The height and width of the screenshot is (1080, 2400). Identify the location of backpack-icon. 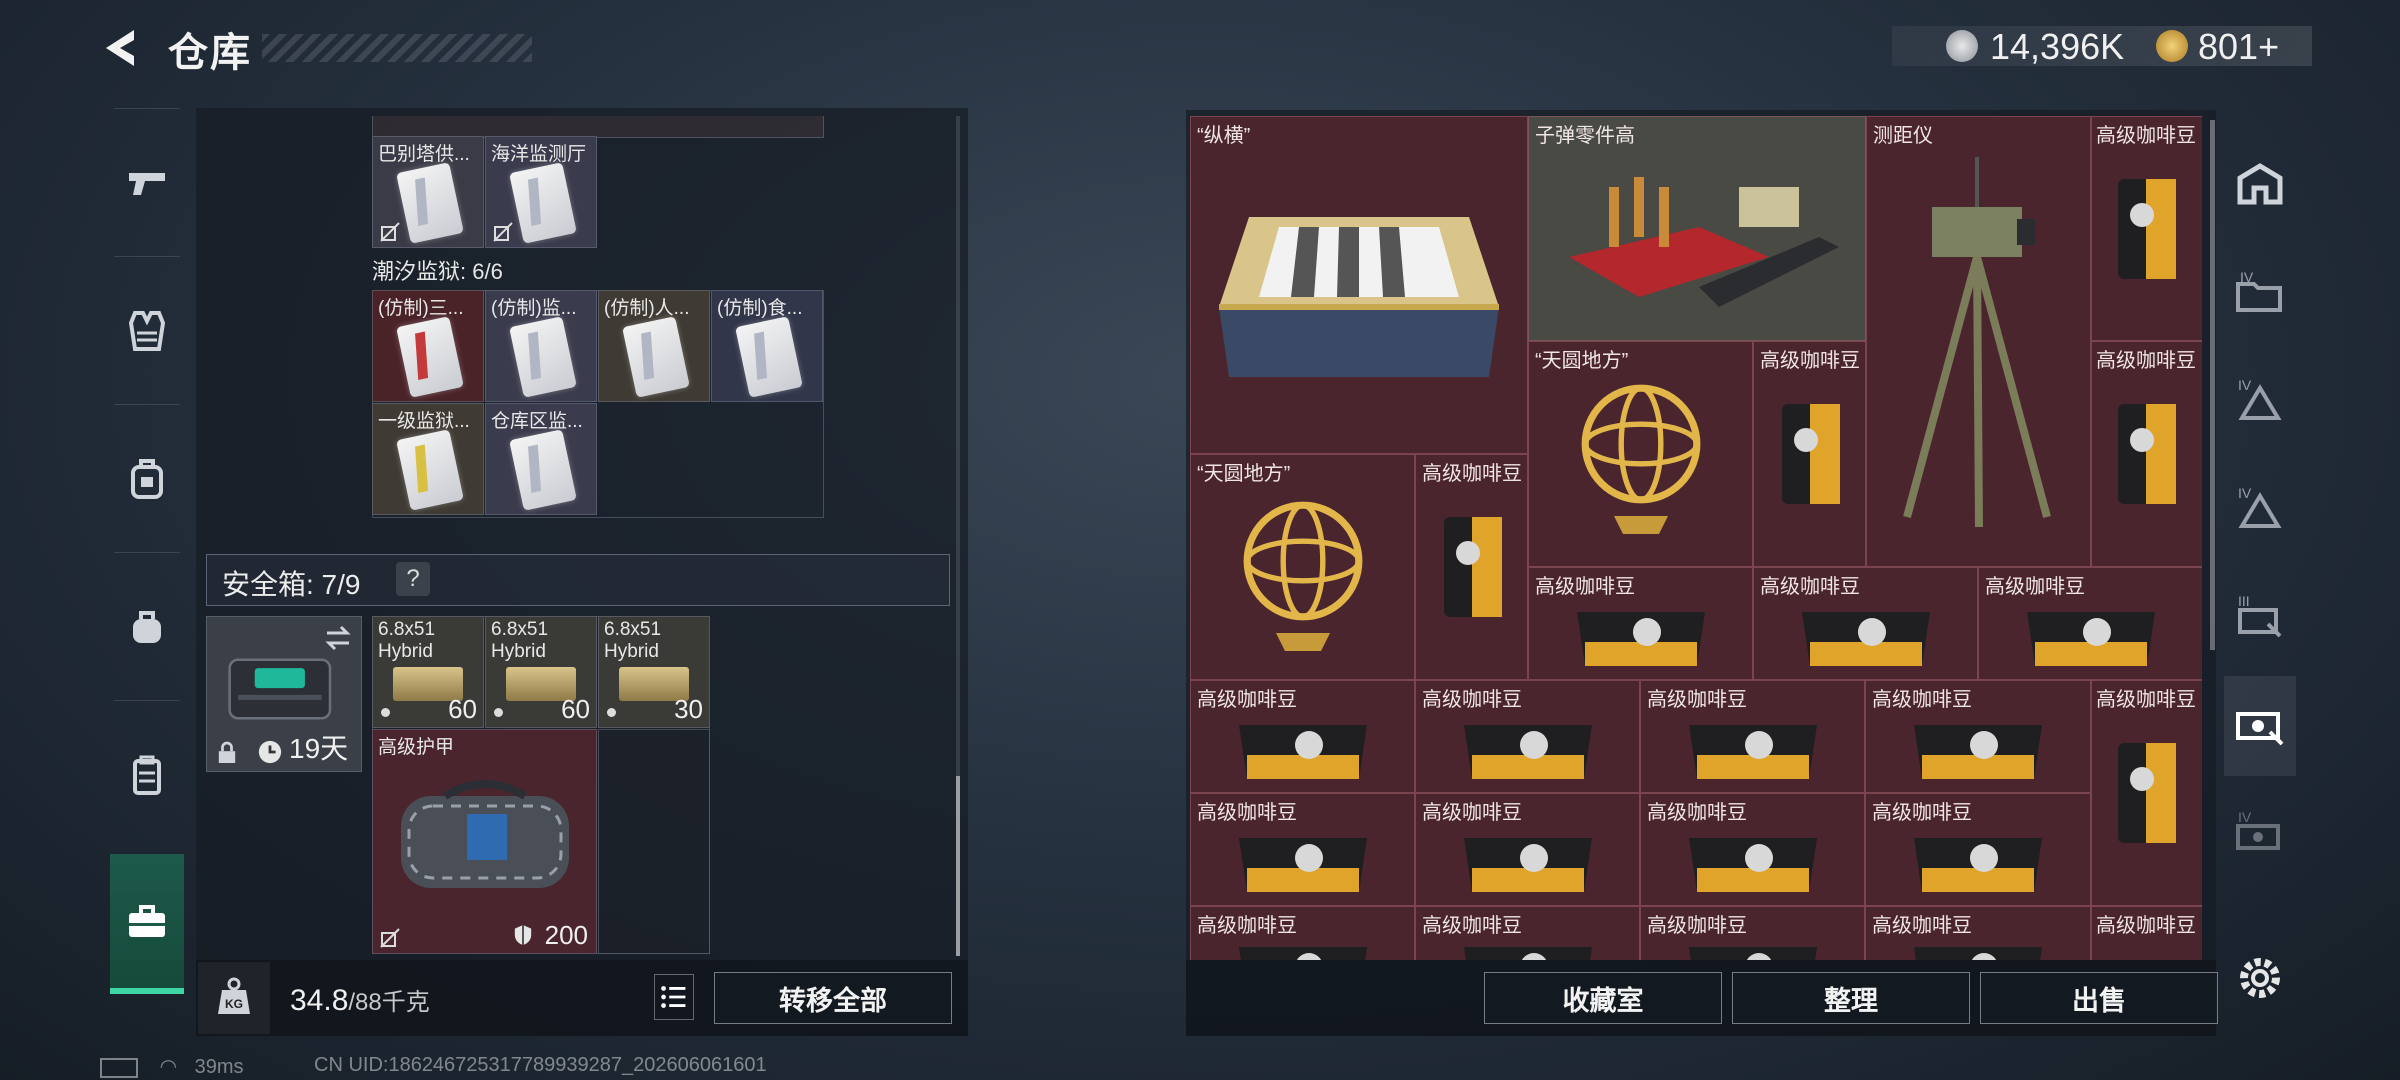
(147, 479).